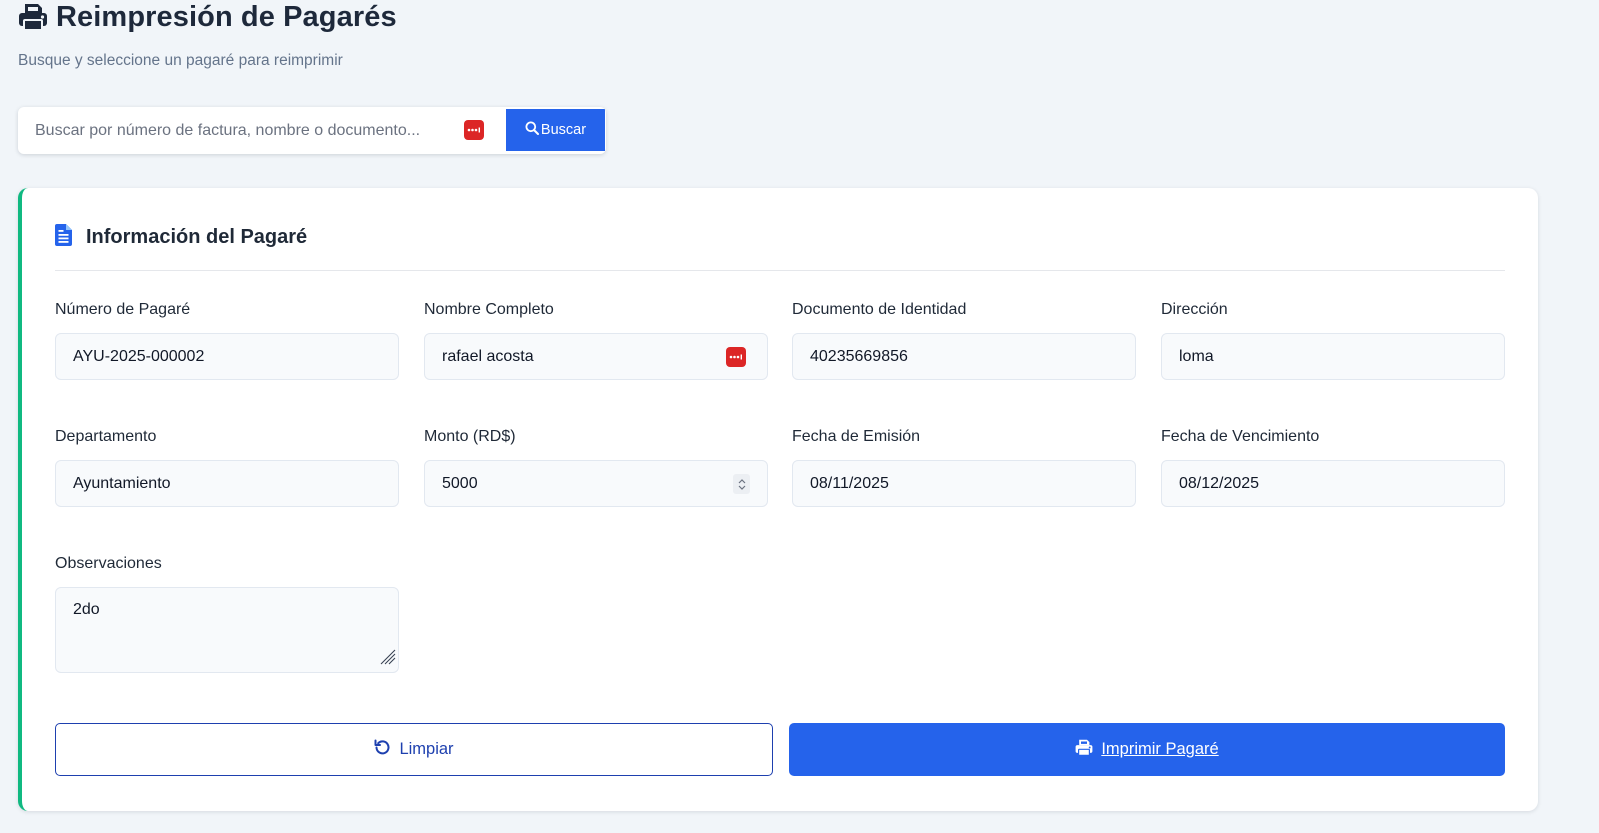  I want to click on clear-button: Limpiar, so click(414, 749).